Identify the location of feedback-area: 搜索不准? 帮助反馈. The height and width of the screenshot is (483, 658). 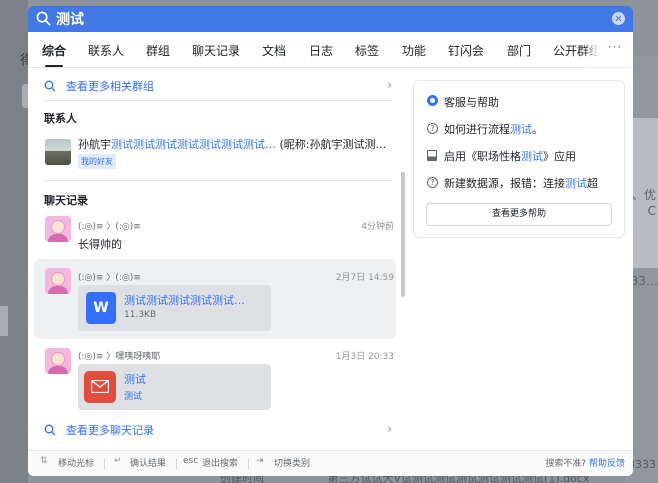
(585, 462).